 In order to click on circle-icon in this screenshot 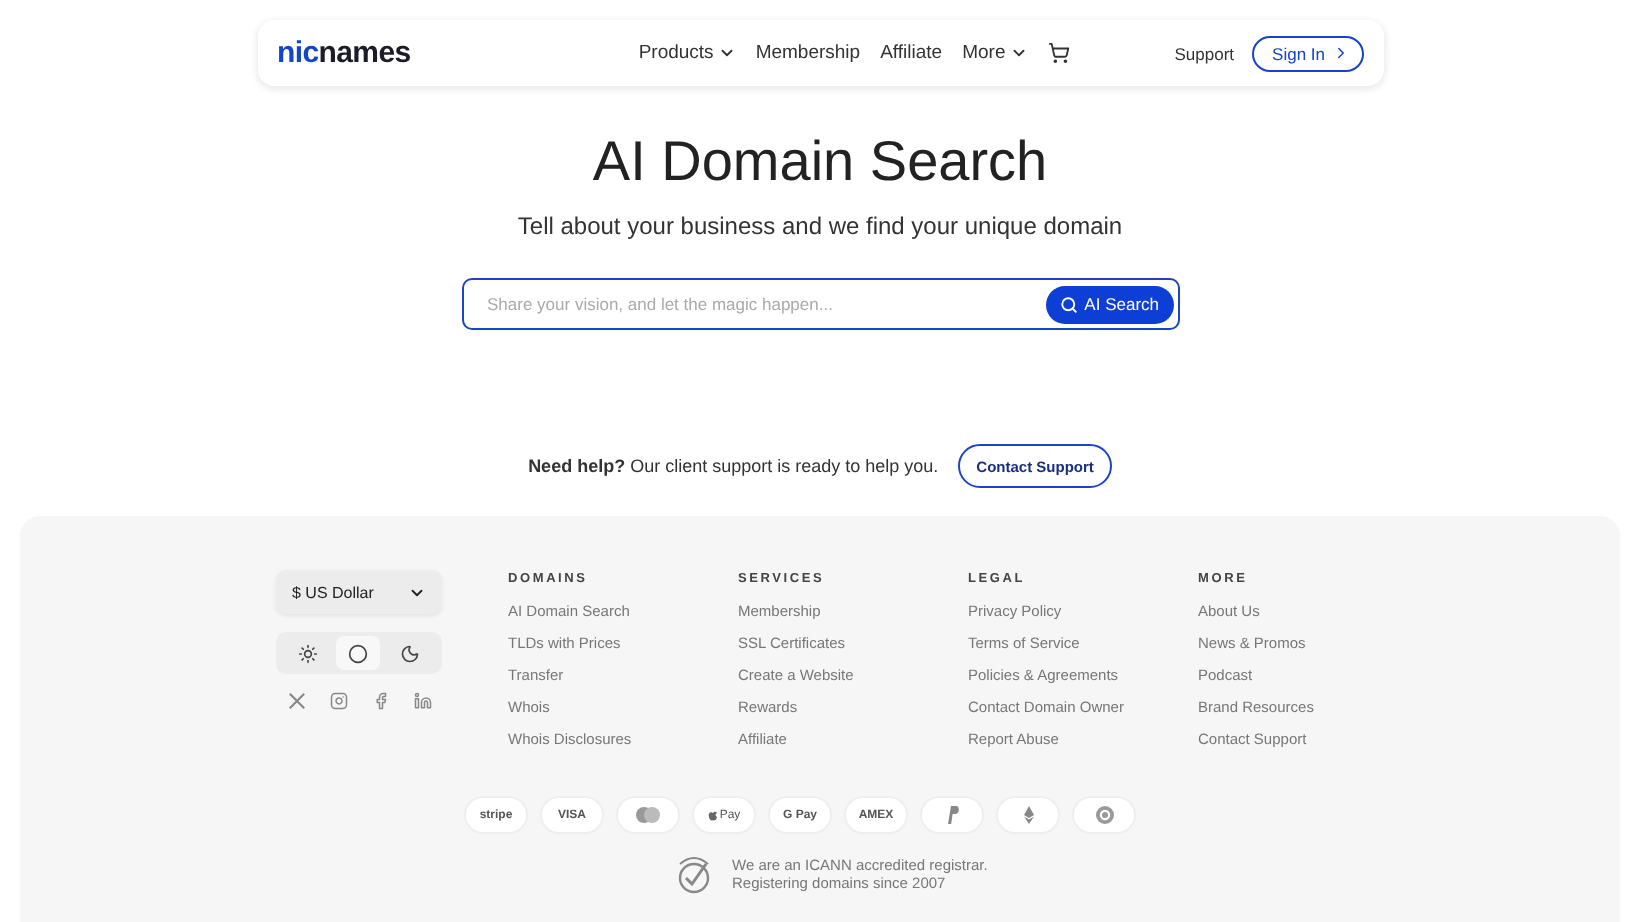, I will do `click(358, 653)`.